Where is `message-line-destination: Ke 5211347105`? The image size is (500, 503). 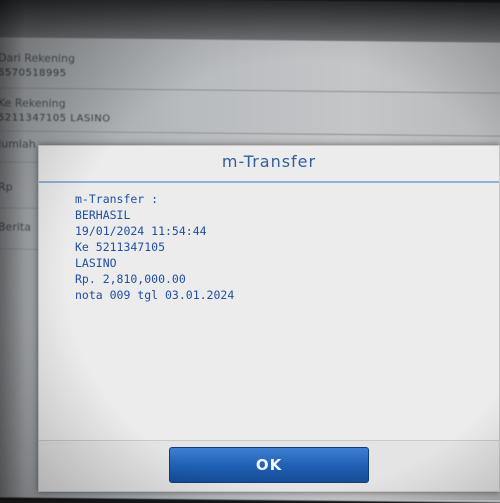
message-line-destination: Ke 5211347105 is located at coordinates (120, 247).